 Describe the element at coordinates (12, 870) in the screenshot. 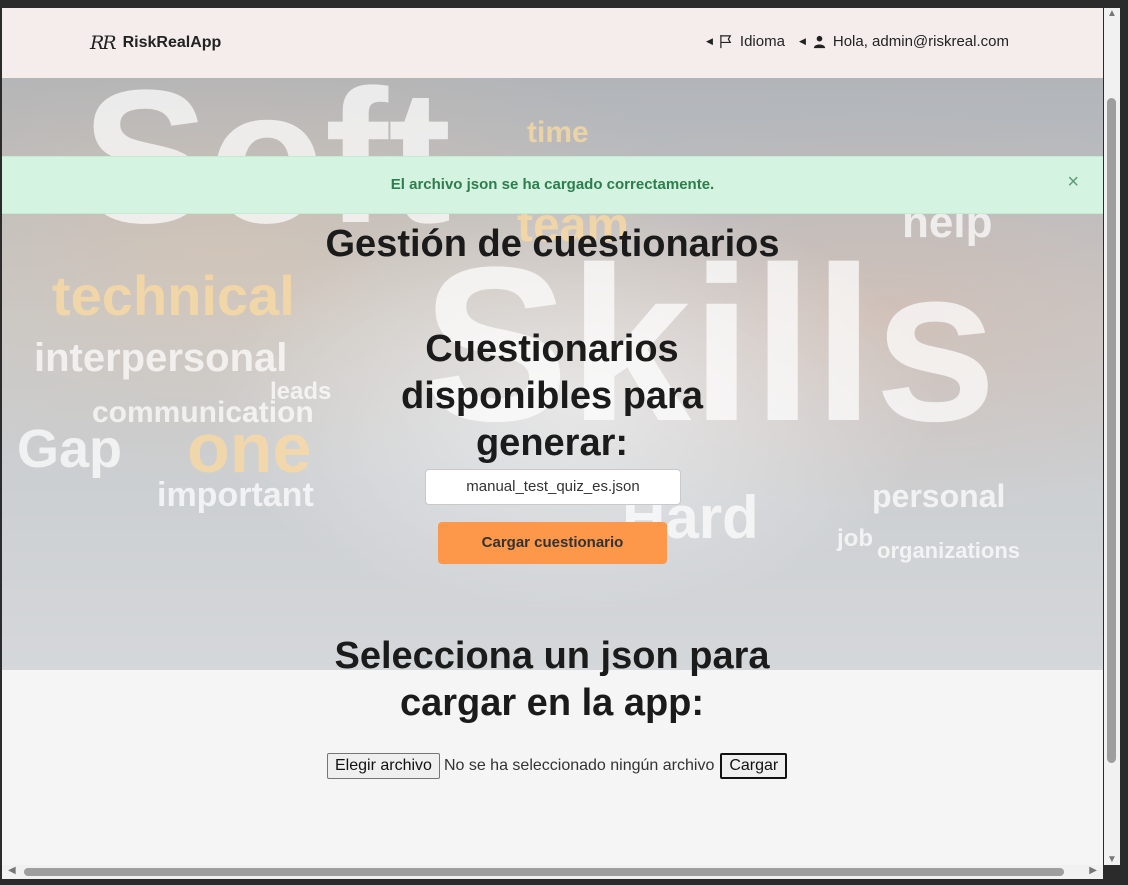

I see `scroll-left-icon: ◀` at that location.